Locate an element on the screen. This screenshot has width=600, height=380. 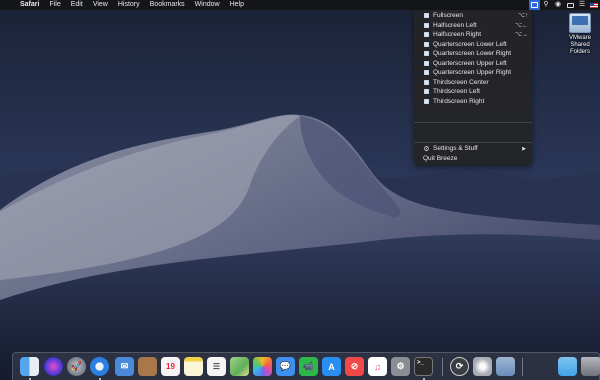
halfscreen-left-icon is located at coordinates (426, 25).